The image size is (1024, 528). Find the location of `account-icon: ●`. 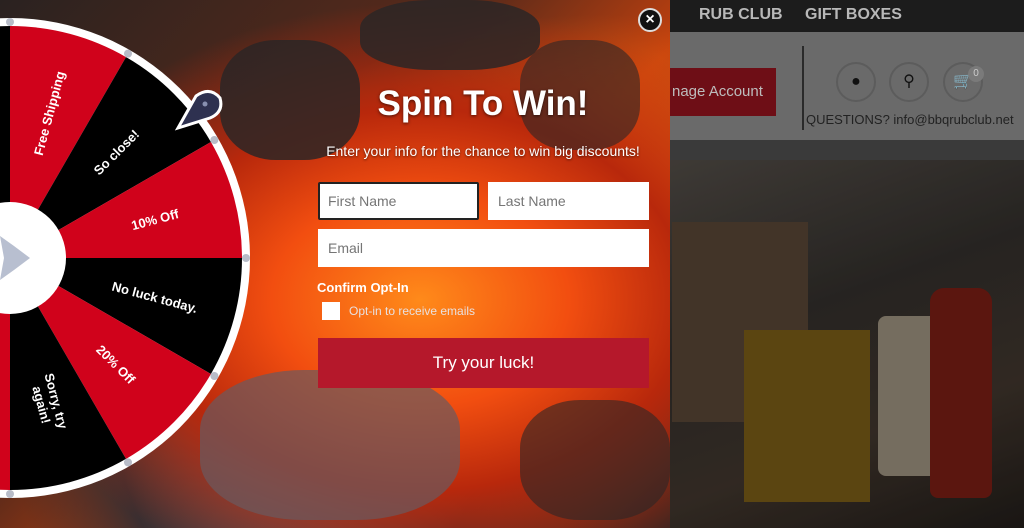

account-icon: ● is located at coordinates (856, 82).